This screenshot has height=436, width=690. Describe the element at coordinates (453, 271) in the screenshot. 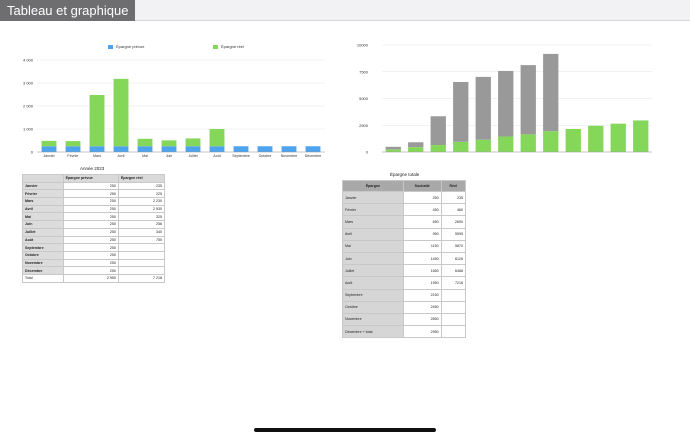

I see `table2-value-cell: 6468` at that location.